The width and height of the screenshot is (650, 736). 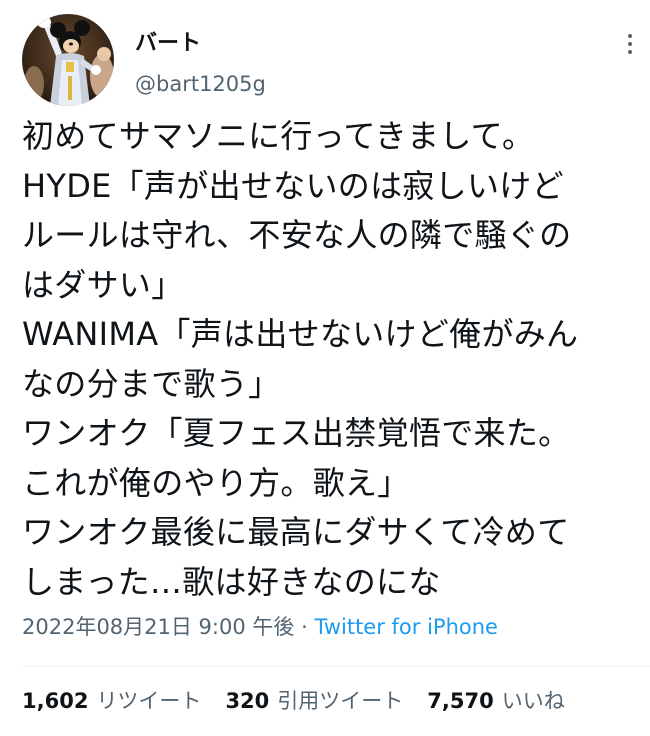 What do you see at coordinates (151, 383) in the screenshot?
I see `tweet-line: なの分まで歌う」` at bounding box center [151, 383].